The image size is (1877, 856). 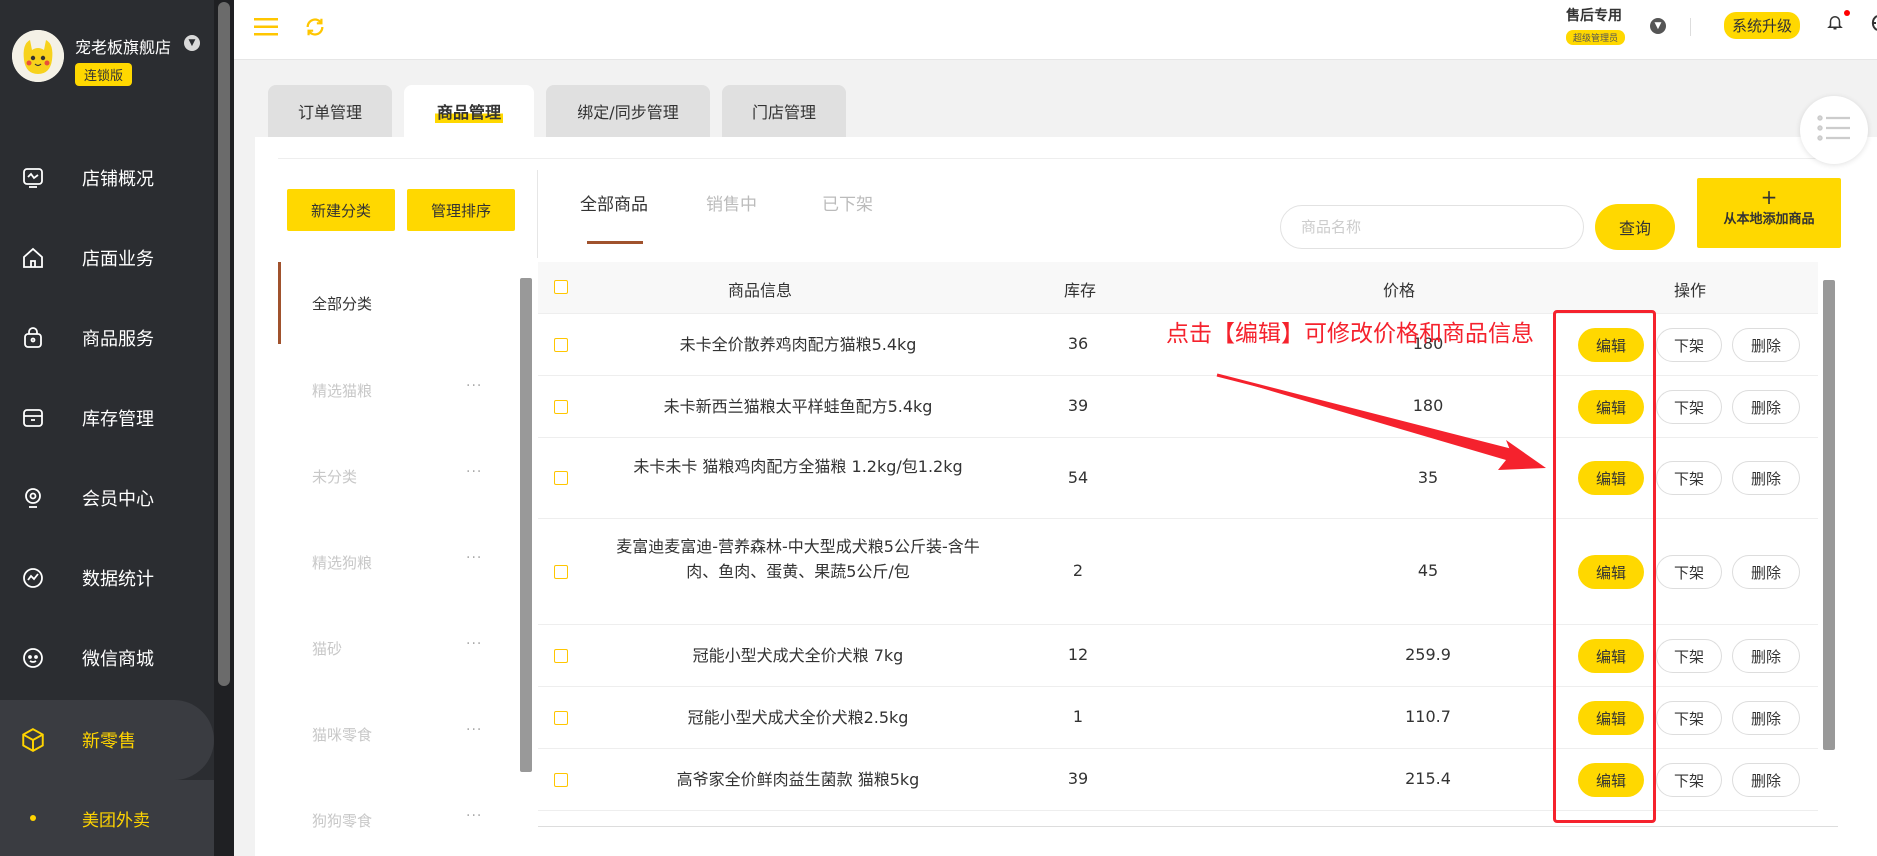 I want to click on header-price: 价格, so click(x=1399, y=290).